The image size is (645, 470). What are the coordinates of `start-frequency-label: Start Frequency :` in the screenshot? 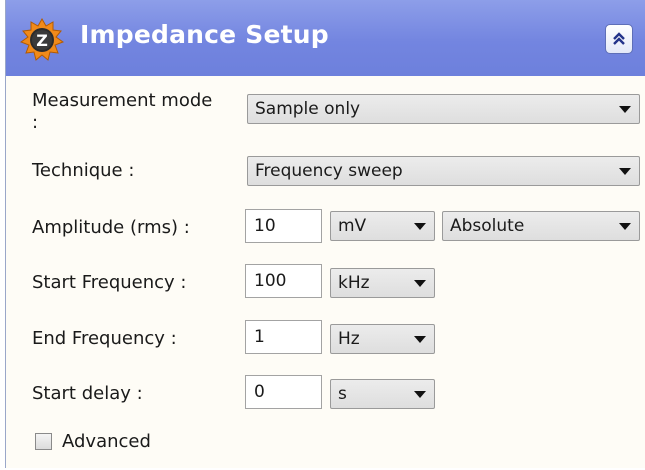 It's located at (109, 282).